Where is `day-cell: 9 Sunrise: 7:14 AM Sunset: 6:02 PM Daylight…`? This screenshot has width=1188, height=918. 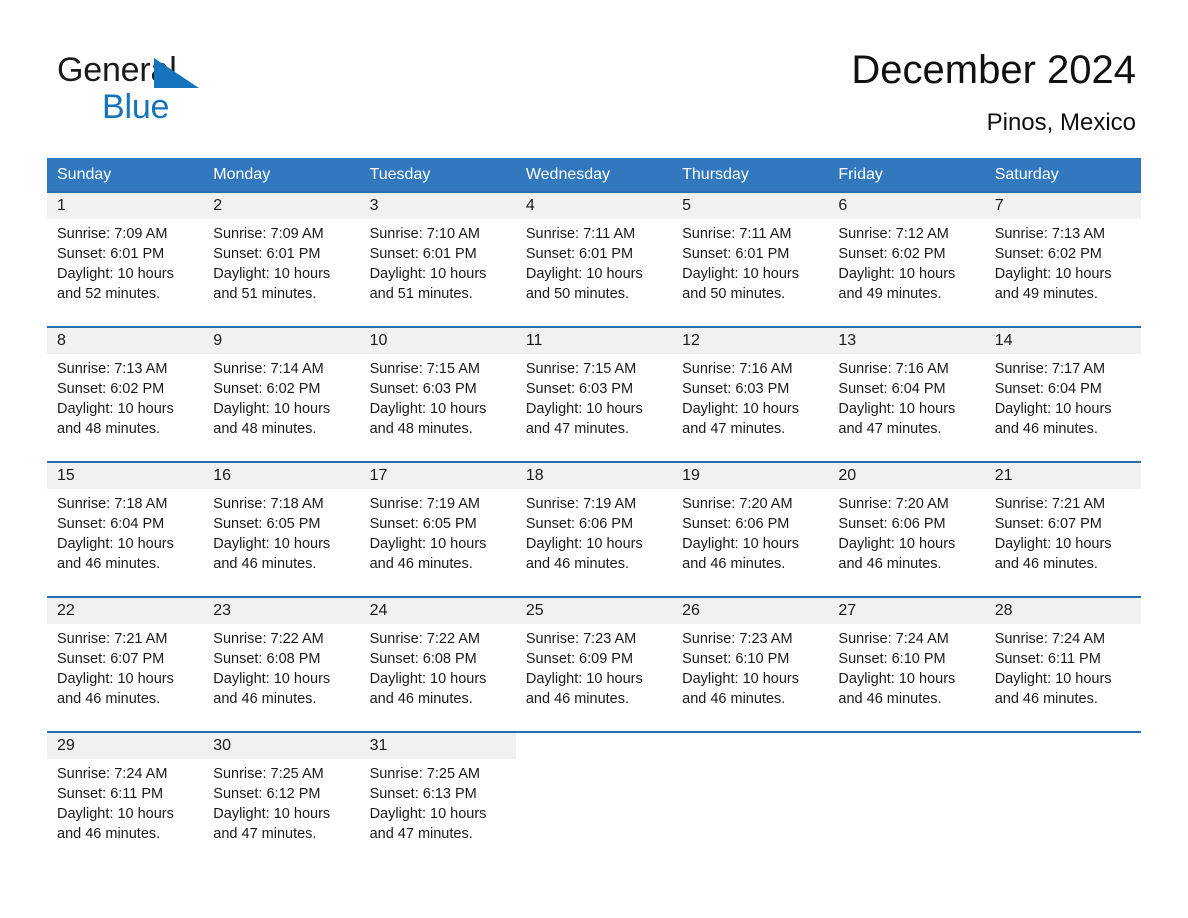 day-cell: 9 Sunrise: 7:14 AM Sunset: 6:02 PM Daylight… is located at coordinates (281, 394).